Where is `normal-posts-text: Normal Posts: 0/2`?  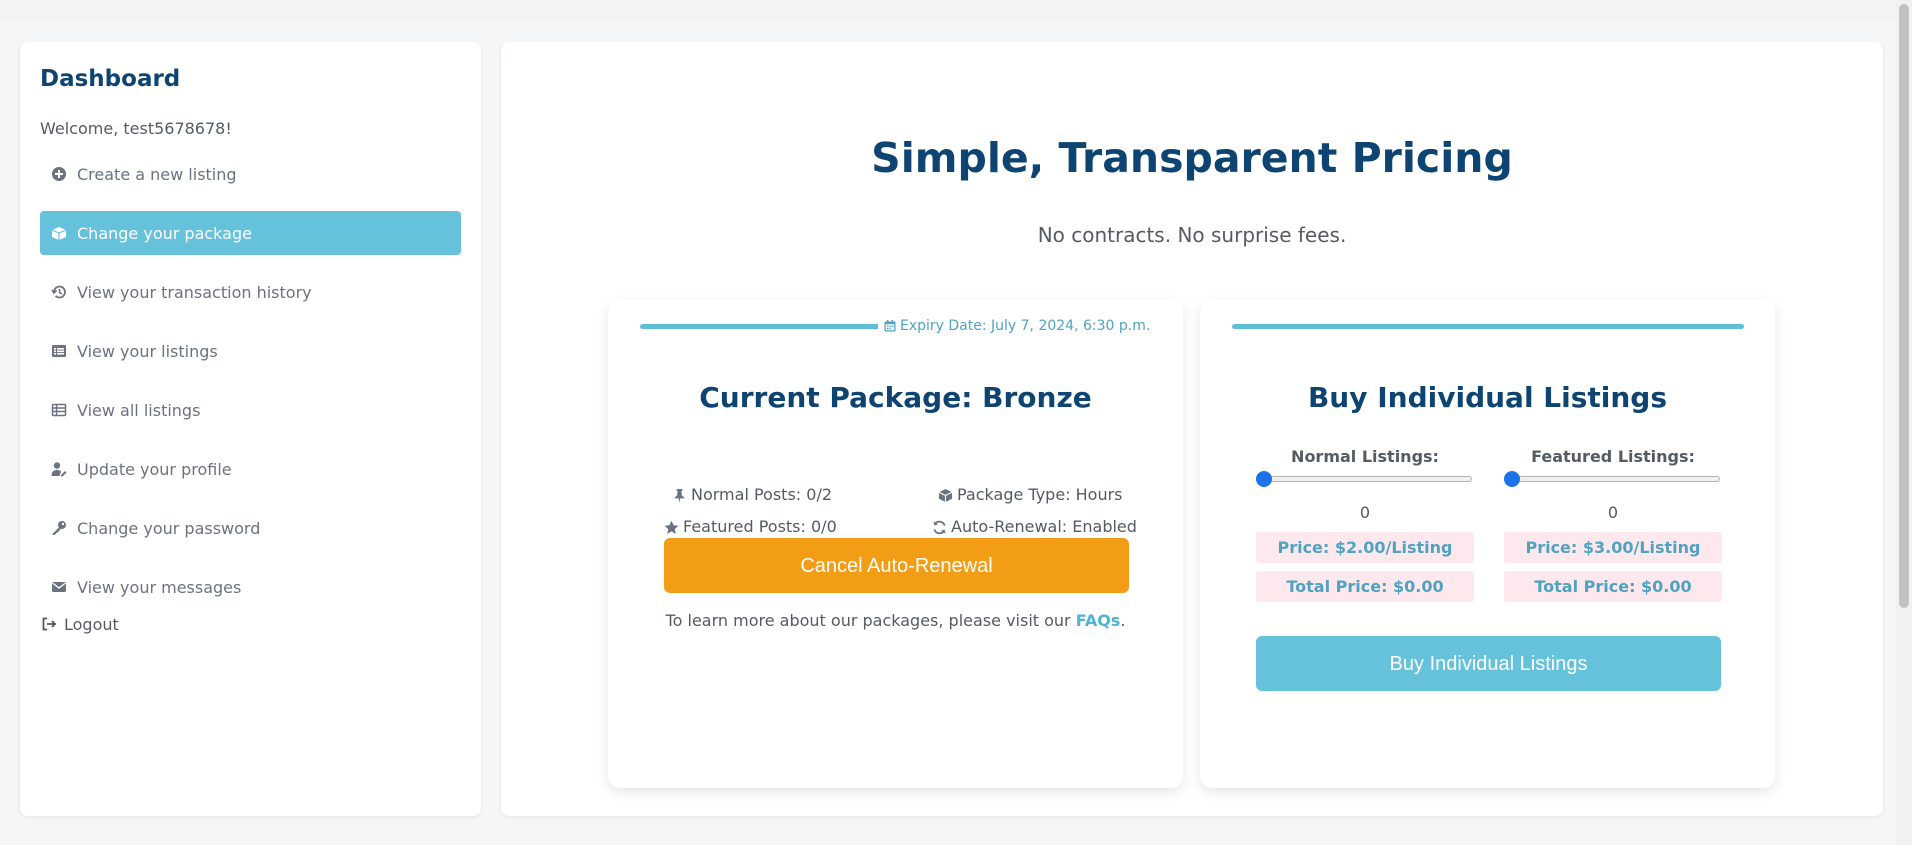 normal-posts-text: Normal Posts: 0/2 is located at coordinates (762, 494).